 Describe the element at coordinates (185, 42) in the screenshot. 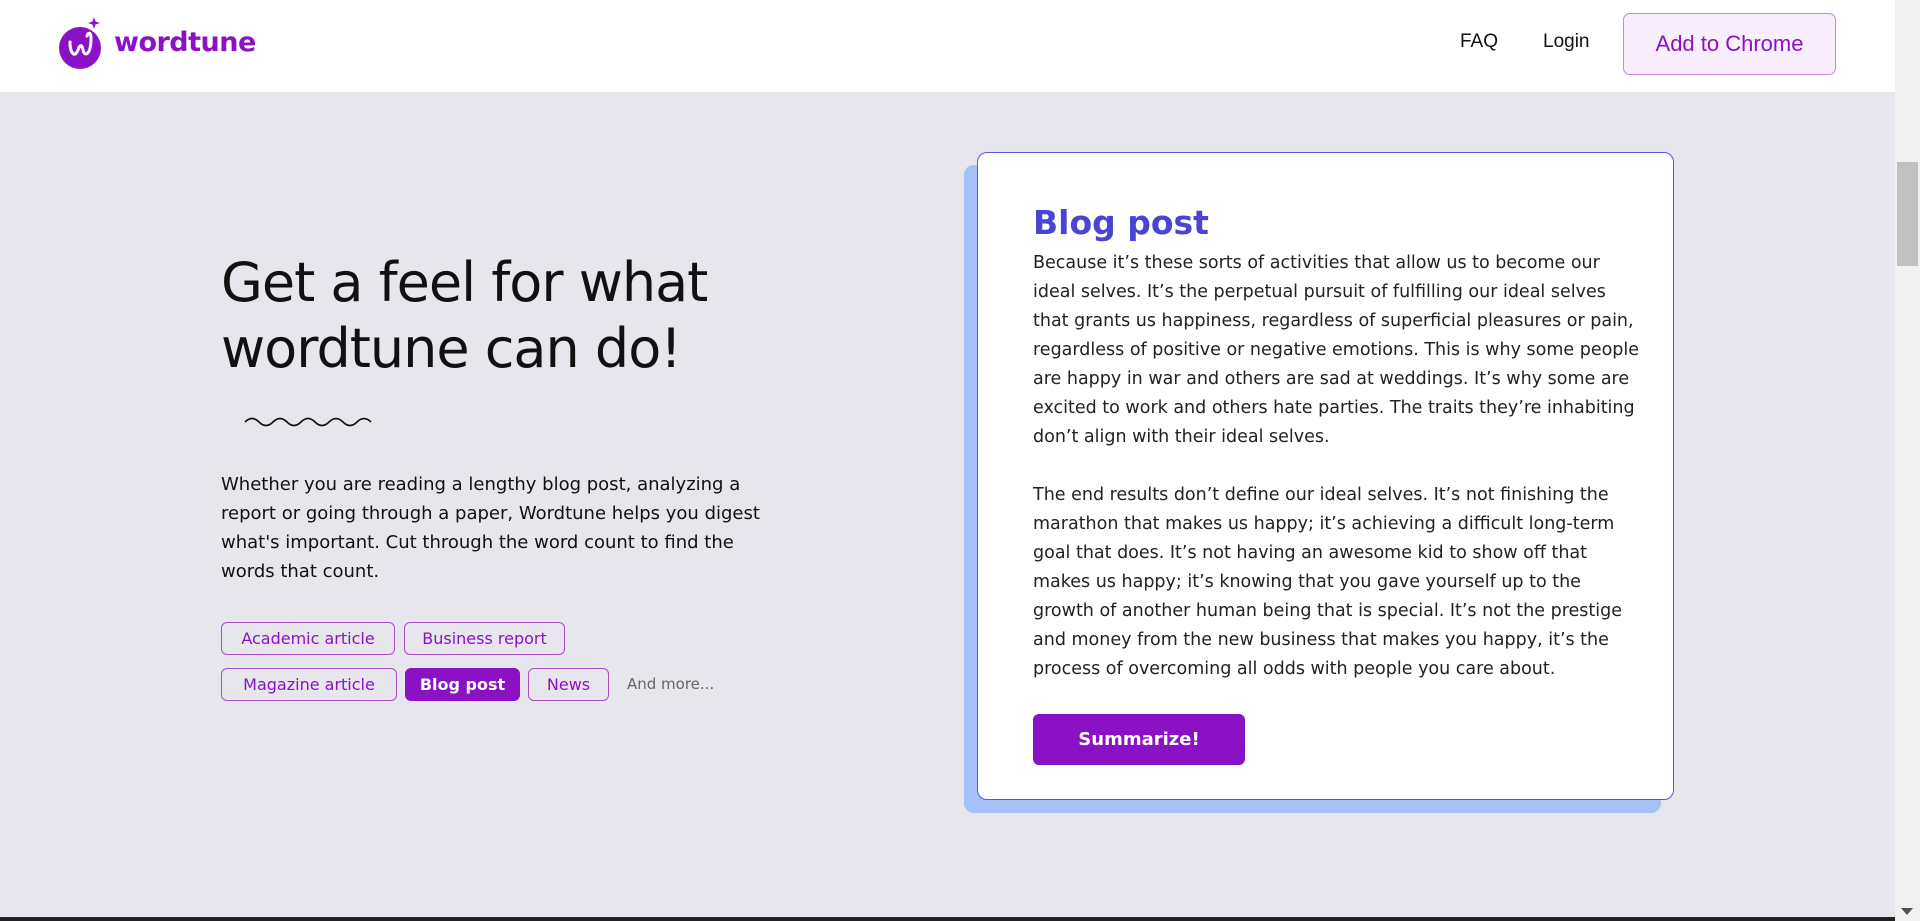

I see `logo-text: wordtune` at that location.